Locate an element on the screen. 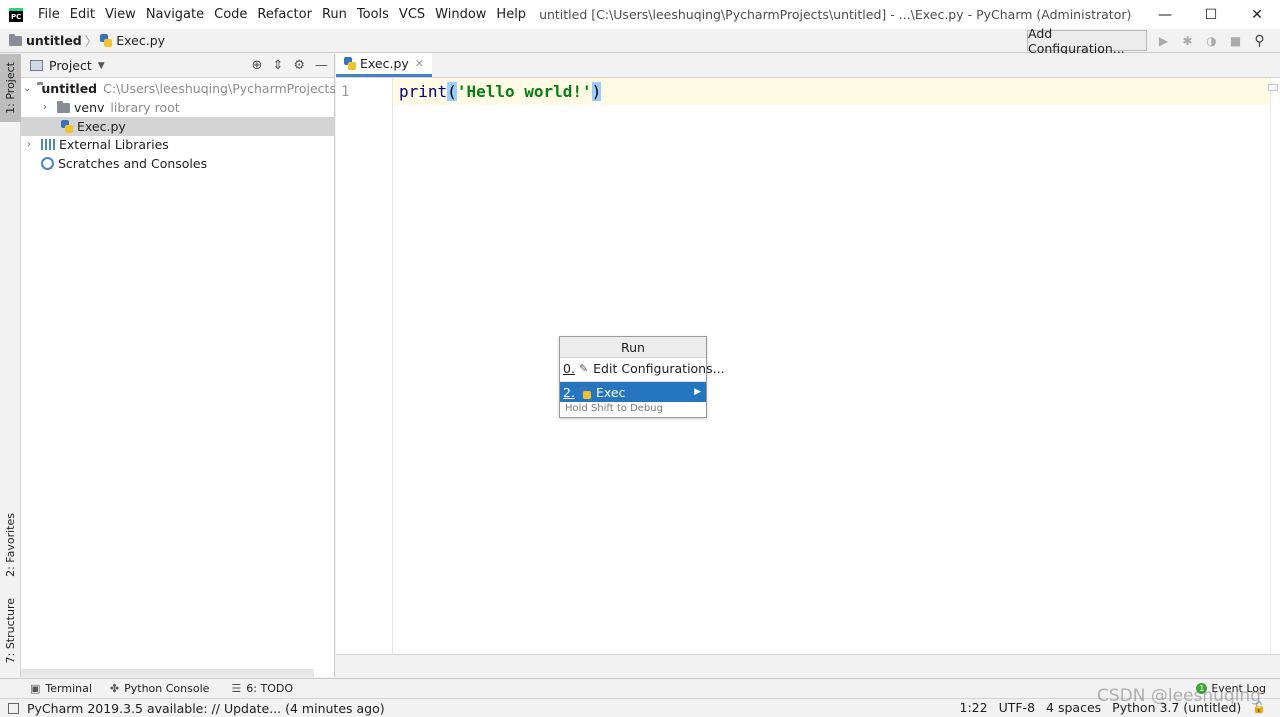  tree-root-label: untitled is located at coordinates (69, 88).